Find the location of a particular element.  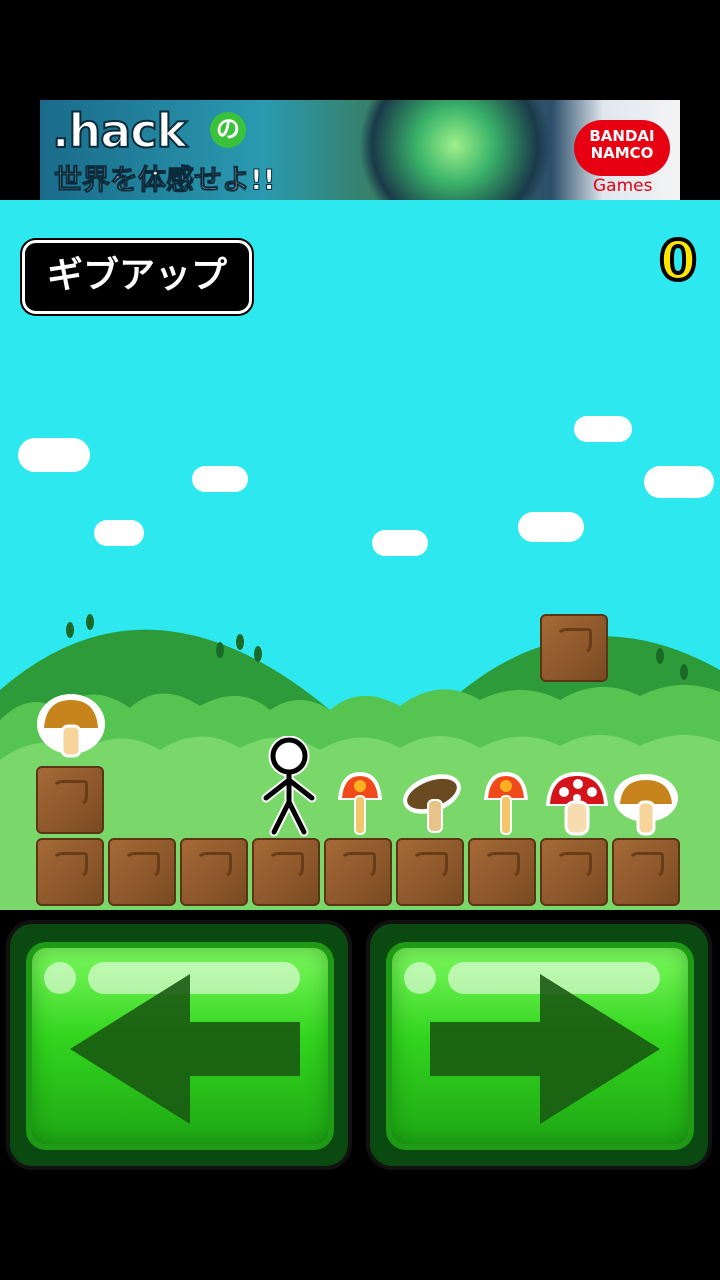

floating-dirt-block is located at coordinates (574, 648).